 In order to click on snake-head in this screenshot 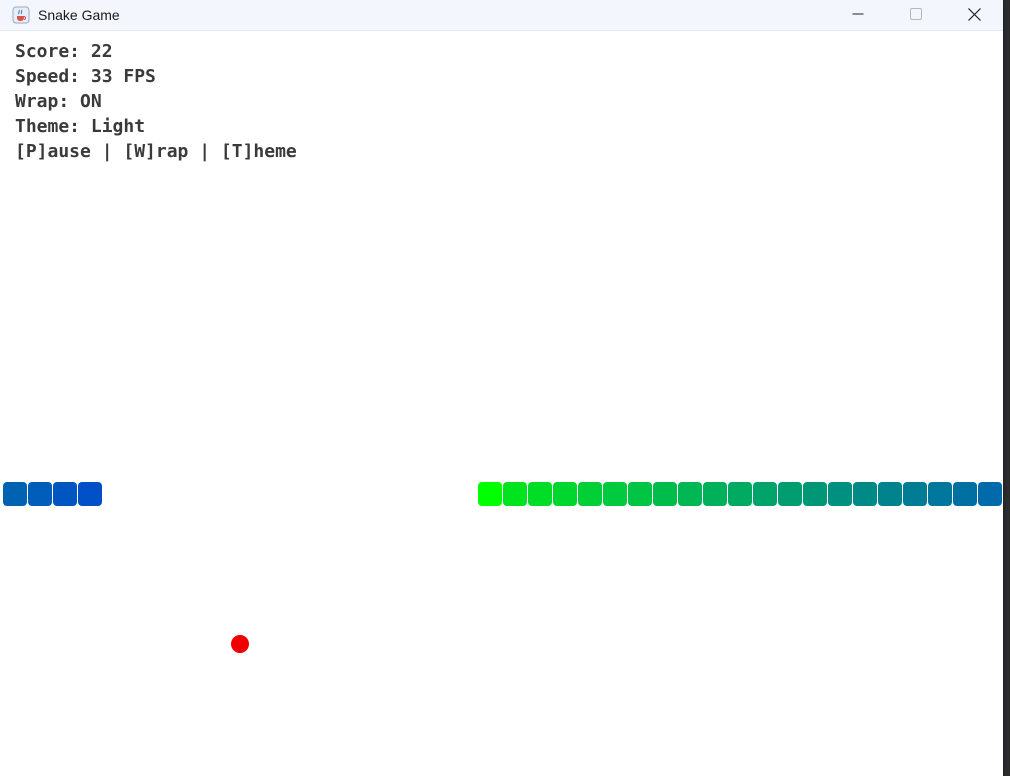, I will do `click(490, 494)`.